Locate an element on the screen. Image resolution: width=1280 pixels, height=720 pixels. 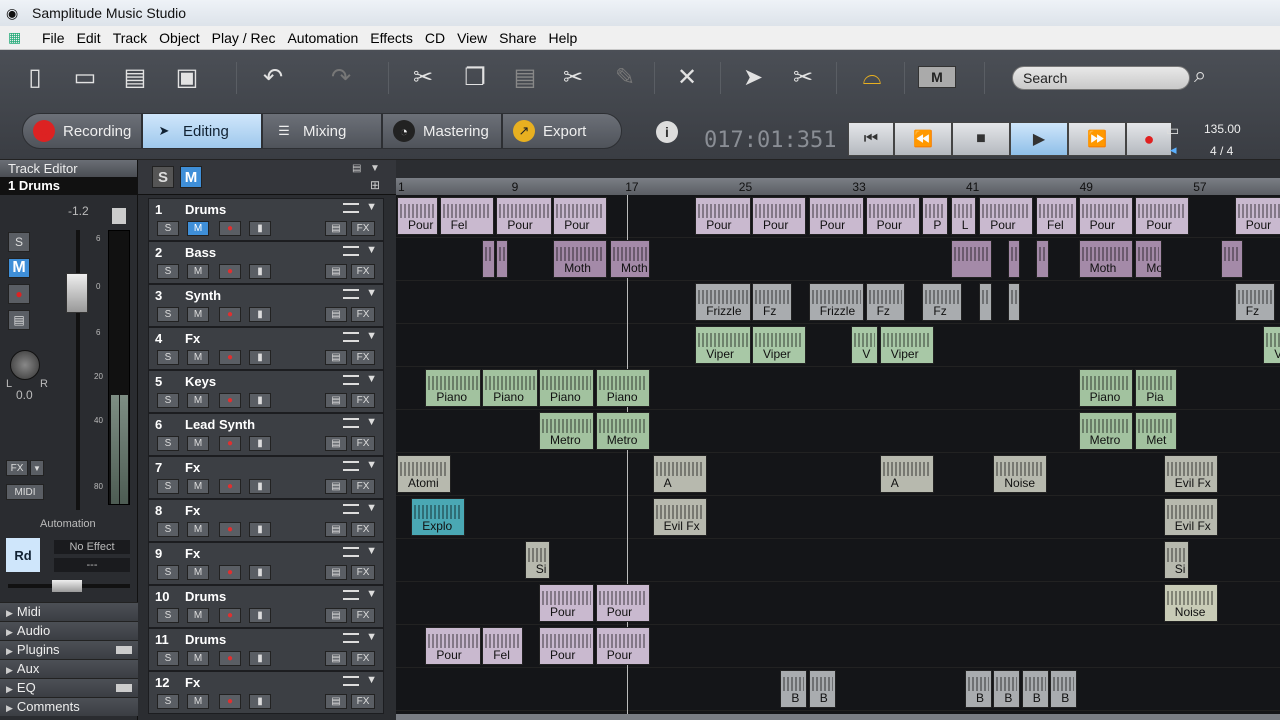
audio-clip: V is located at coordinates (865, 345).